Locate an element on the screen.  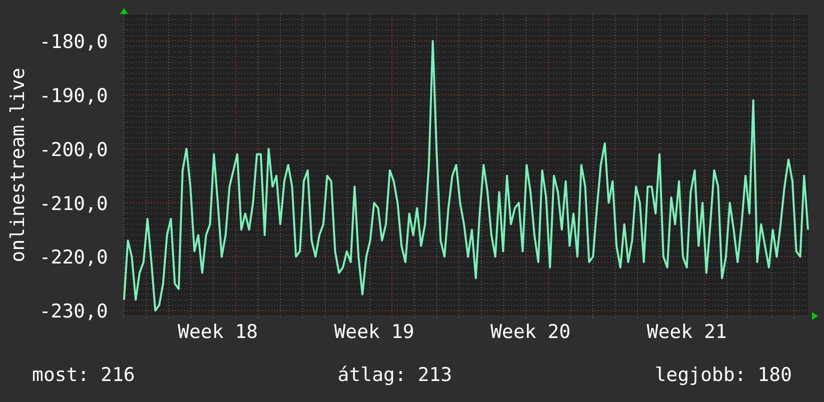
legend-text: legjobb: 180 is located at coordinates (723, 375).